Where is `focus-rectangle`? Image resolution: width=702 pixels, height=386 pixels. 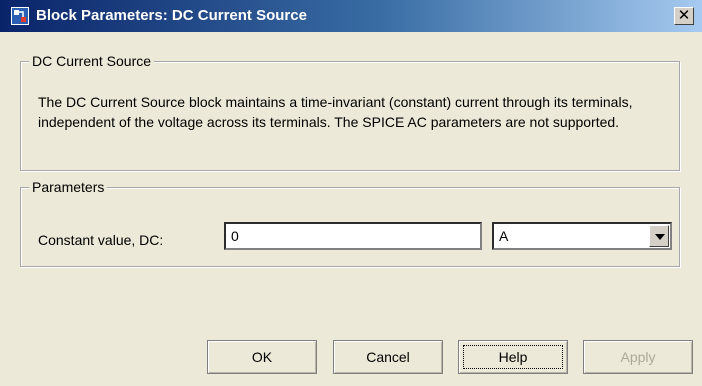 focus-rectangle is located at coordinates (513, 357).